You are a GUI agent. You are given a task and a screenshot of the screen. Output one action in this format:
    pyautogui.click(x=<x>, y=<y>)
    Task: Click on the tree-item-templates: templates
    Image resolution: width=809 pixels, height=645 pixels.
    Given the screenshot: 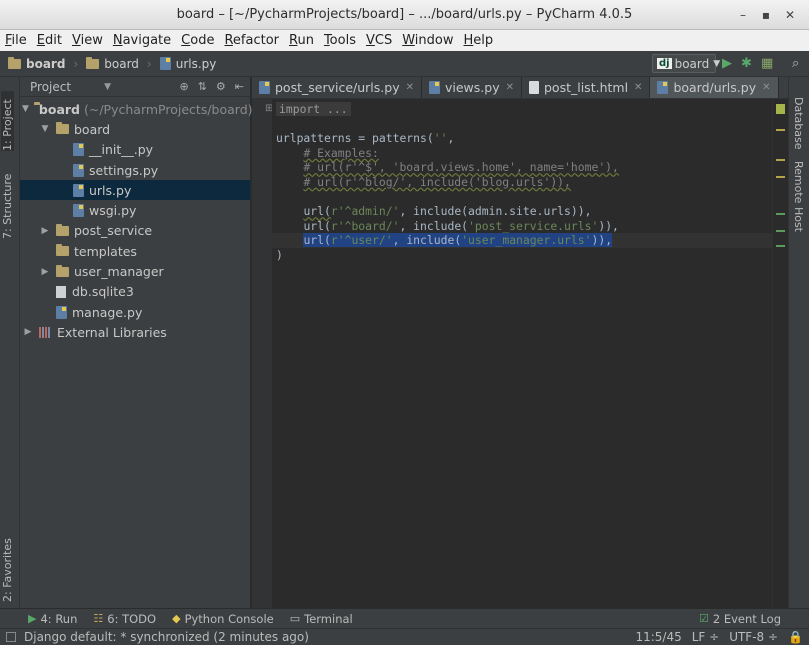 What is the action you would take?
    pyautogui.click(x=135, y=251)
    